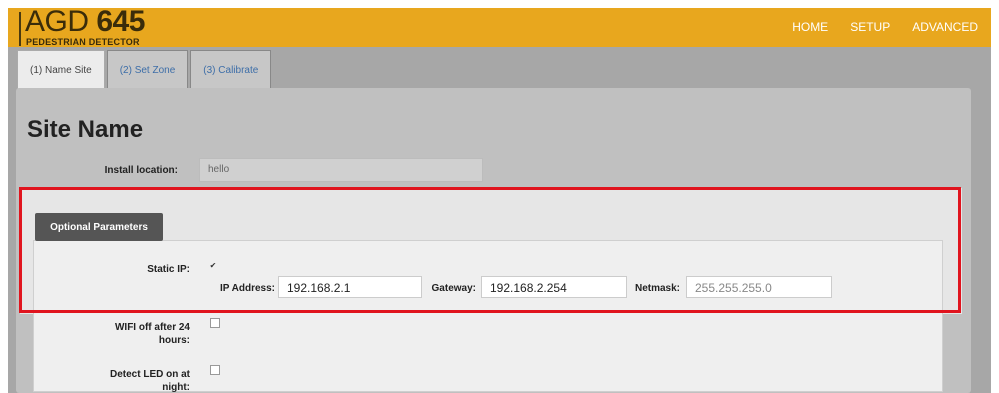 The width and height of the screenshot is (999, 393). Describe the element at coordinates (57, 23) in the screenshot. I see `brand-prefix: AGD` at that location.